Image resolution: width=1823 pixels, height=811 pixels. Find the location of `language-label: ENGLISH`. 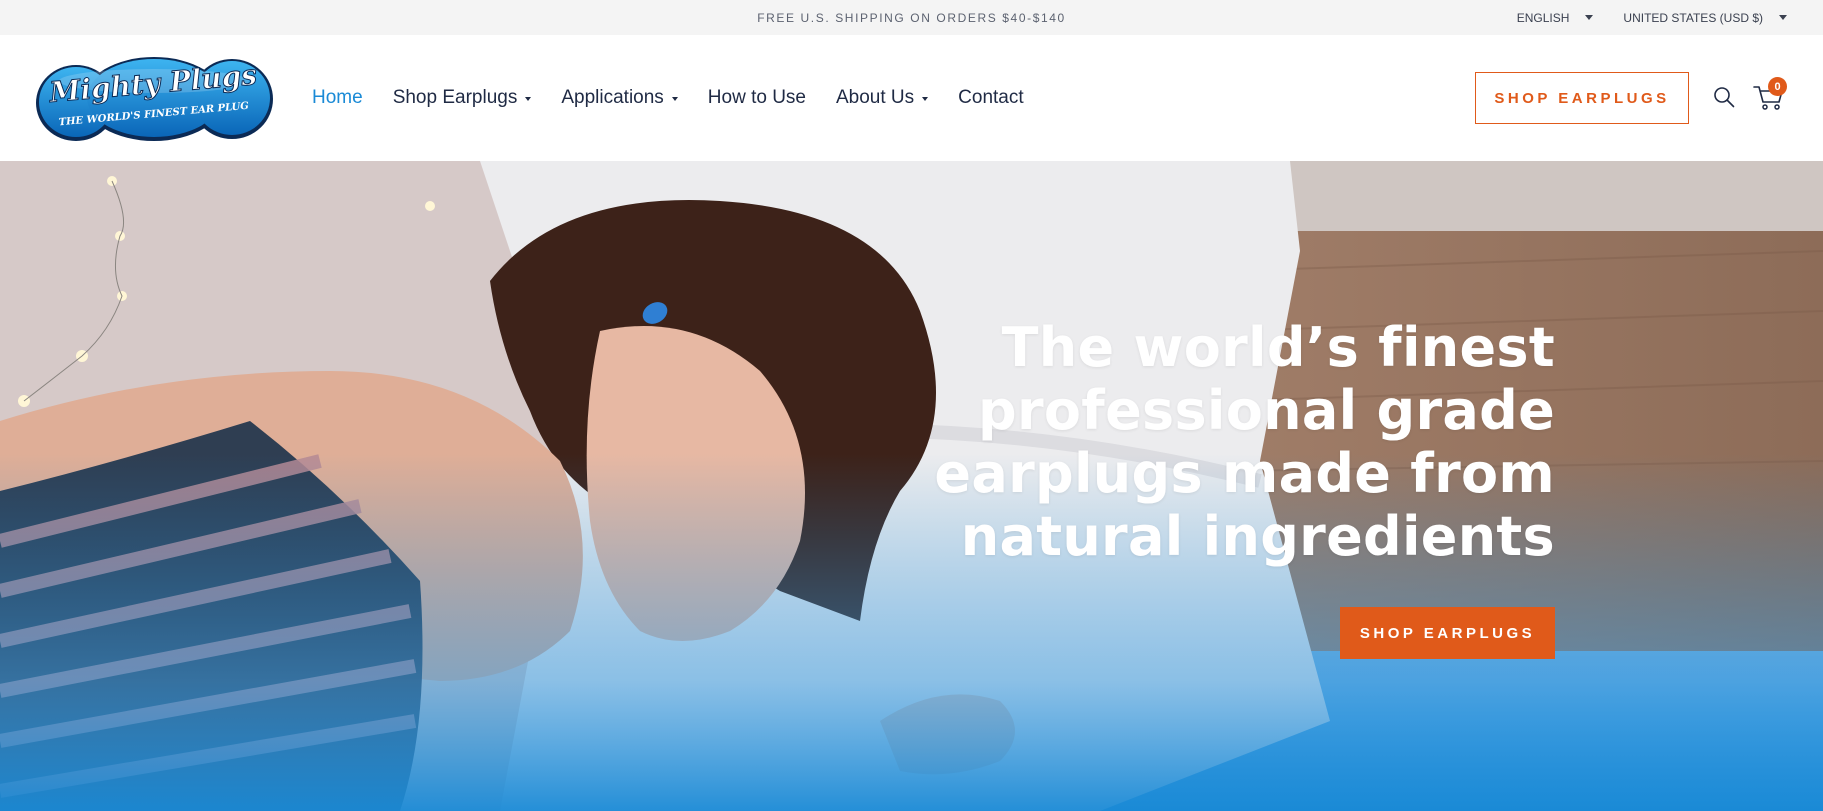

language-label: ENGLISH is located at coordinates (1543, 17).